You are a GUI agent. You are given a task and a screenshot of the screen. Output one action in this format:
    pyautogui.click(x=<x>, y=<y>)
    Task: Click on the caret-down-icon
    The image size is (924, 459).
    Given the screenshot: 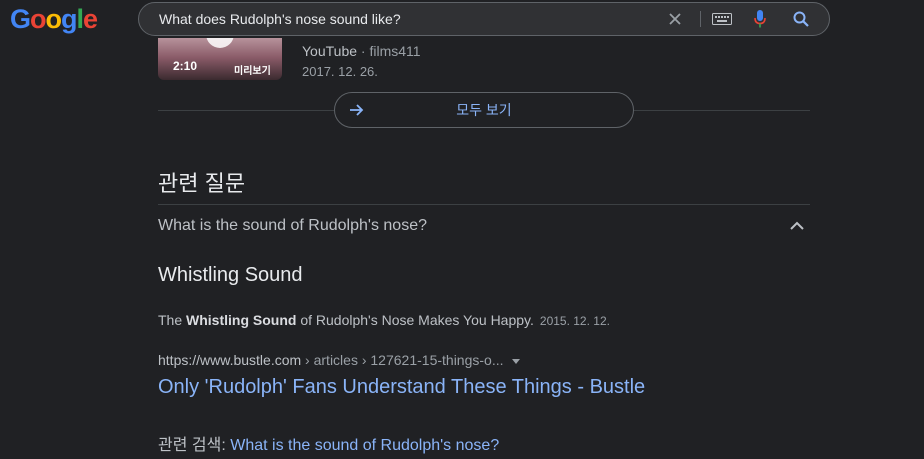 What is the action you would take?
    pyautogui.click(x=515, y=361)
    